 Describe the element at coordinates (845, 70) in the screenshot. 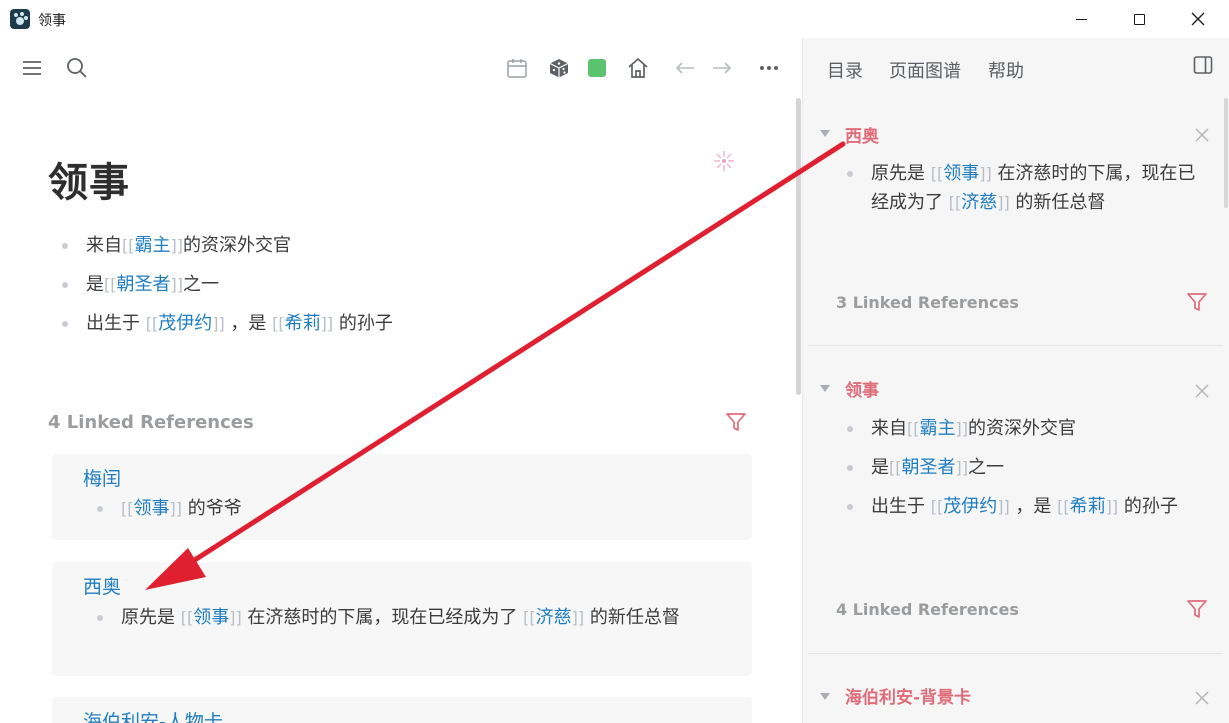

I see `tab-contents: 目录` at that location.